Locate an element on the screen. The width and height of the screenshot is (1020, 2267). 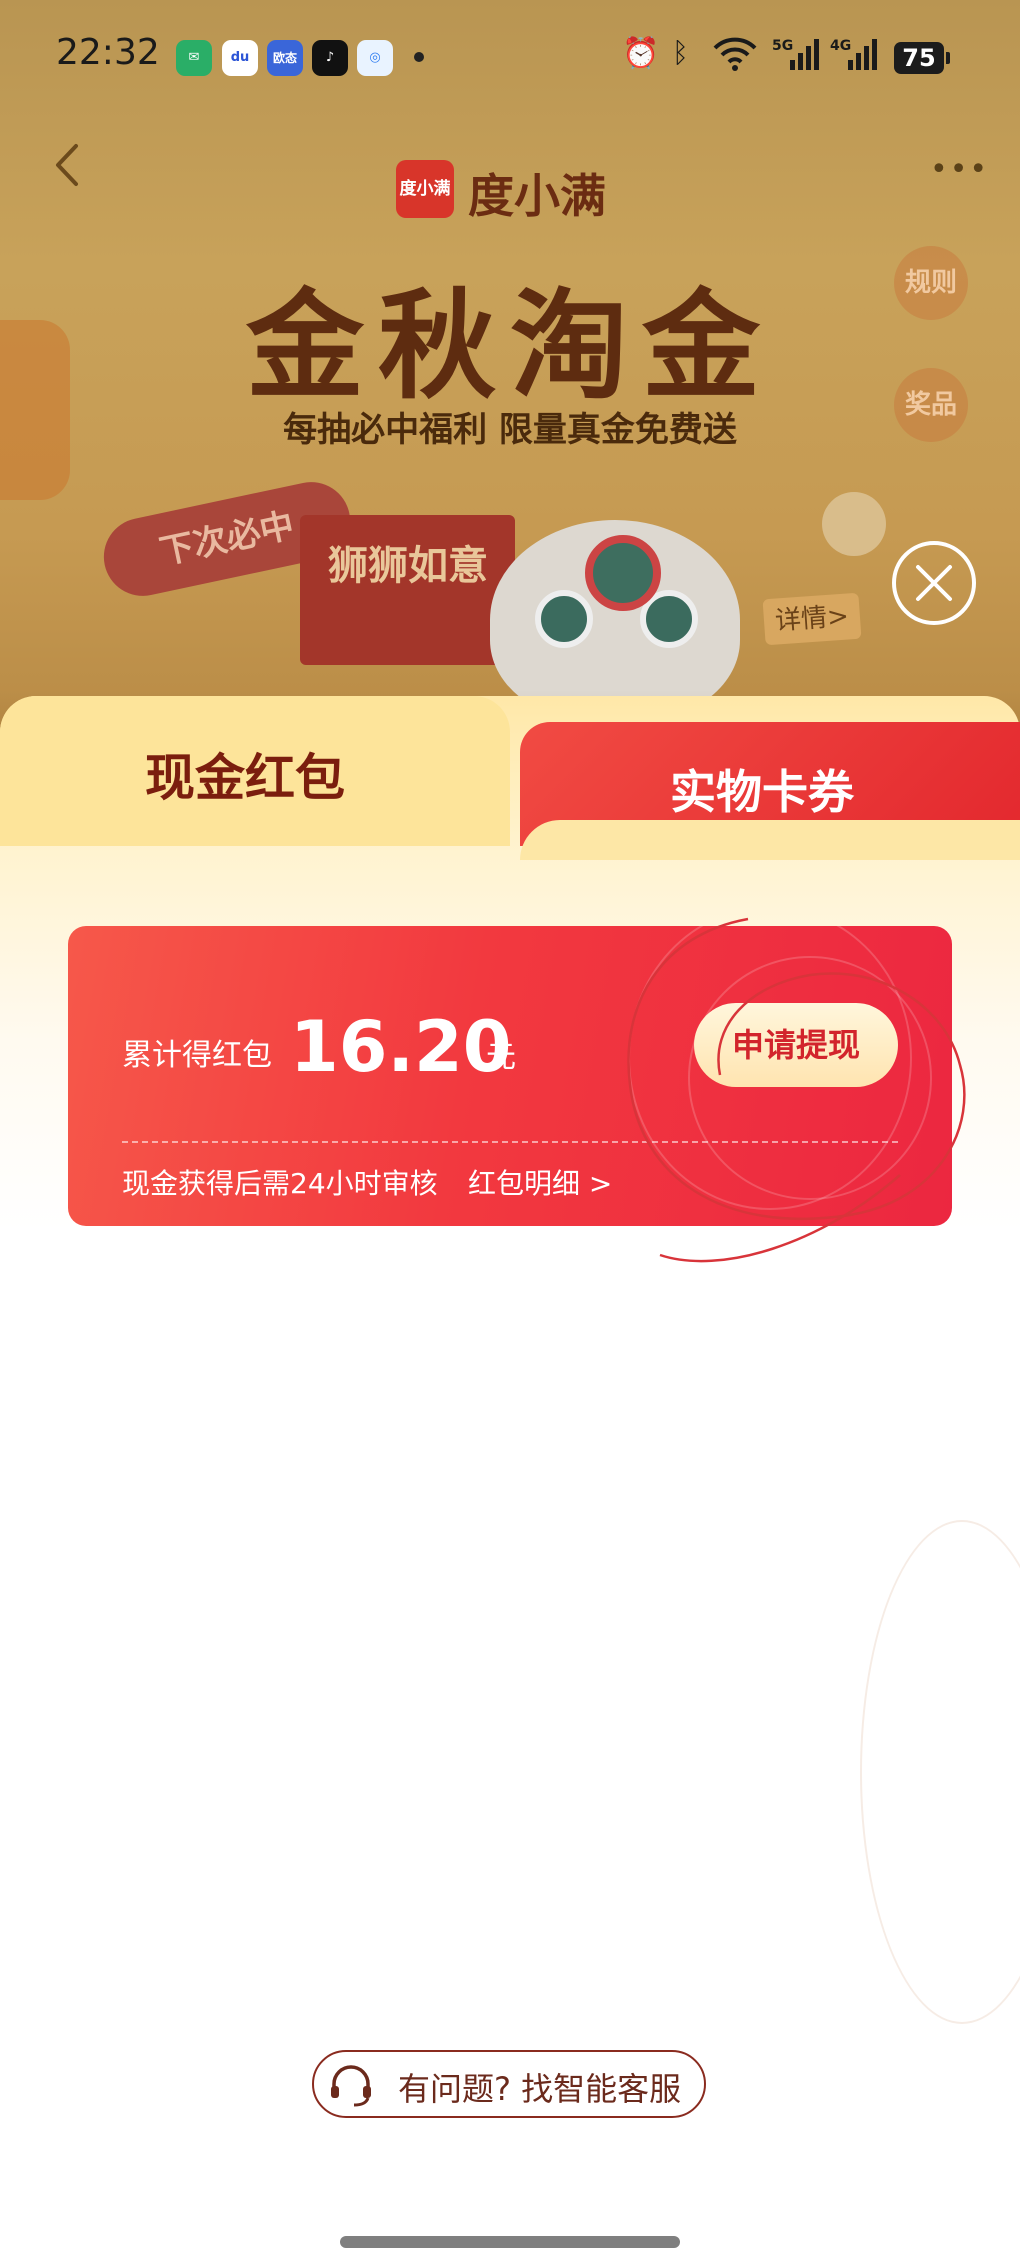
brand-logo: 度小满 is located at coordinates (425, 189).